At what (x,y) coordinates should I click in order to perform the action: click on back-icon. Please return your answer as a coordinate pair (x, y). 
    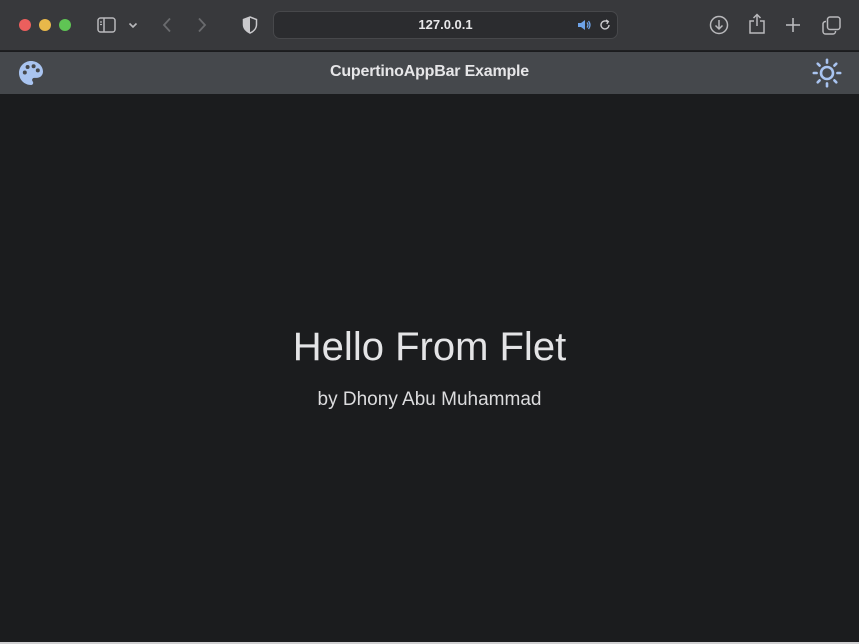
    Looking at the image, I should click on (167, 25).